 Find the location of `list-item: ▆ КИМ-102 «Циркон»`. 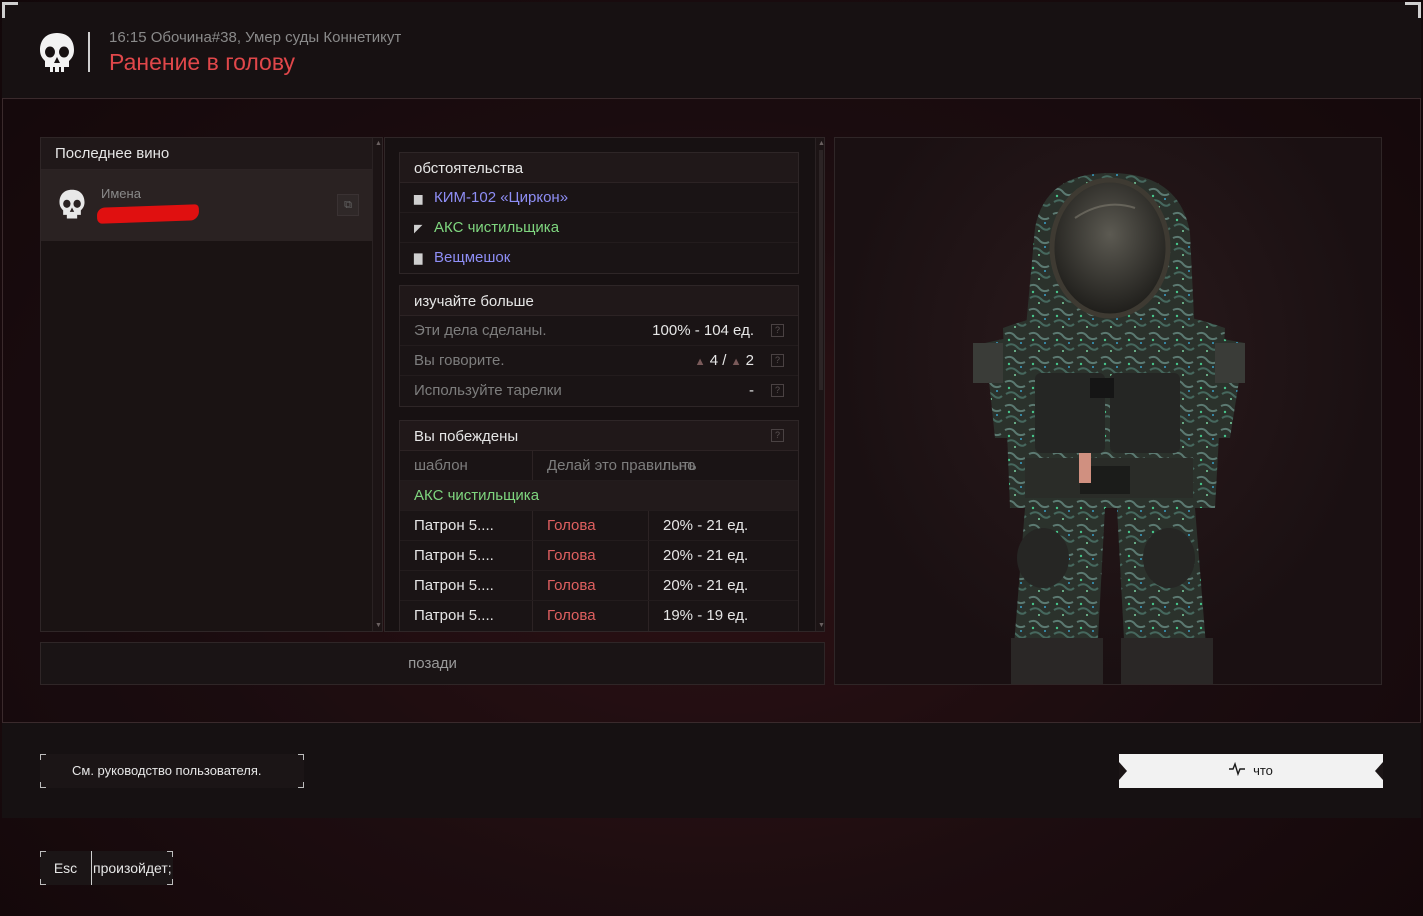

list-item: ▆ КИМ-102 «Циркон» is located at coordinates (599, 198).